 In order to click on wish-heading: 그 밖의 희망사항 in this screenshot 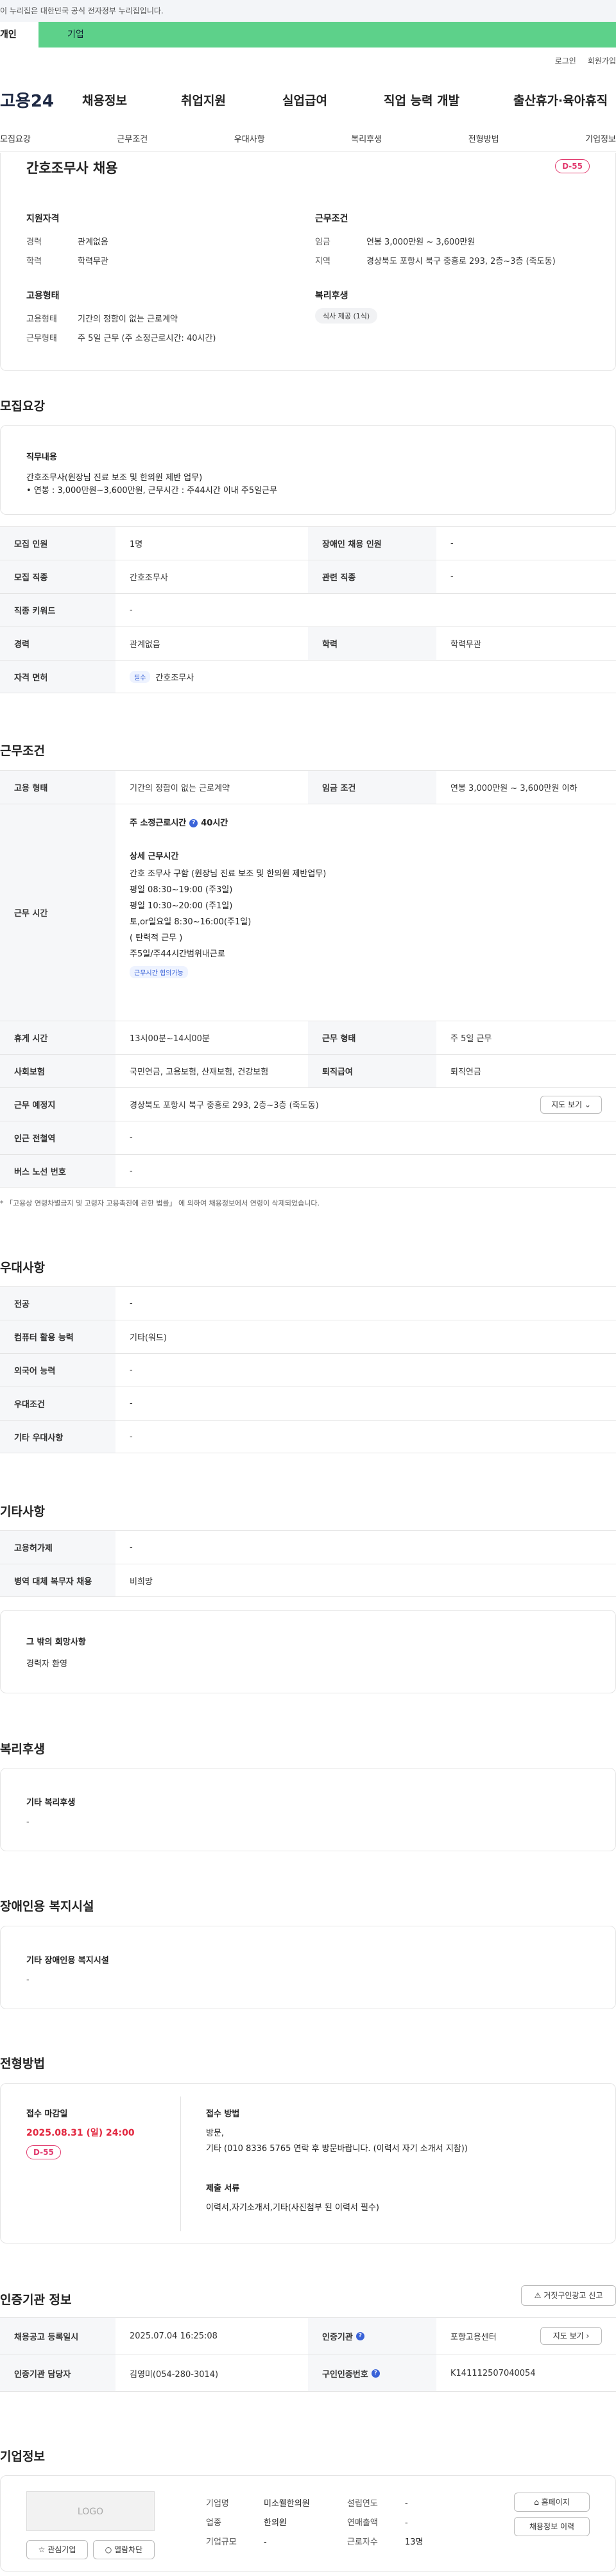, I will do `click(56, 1643)`.